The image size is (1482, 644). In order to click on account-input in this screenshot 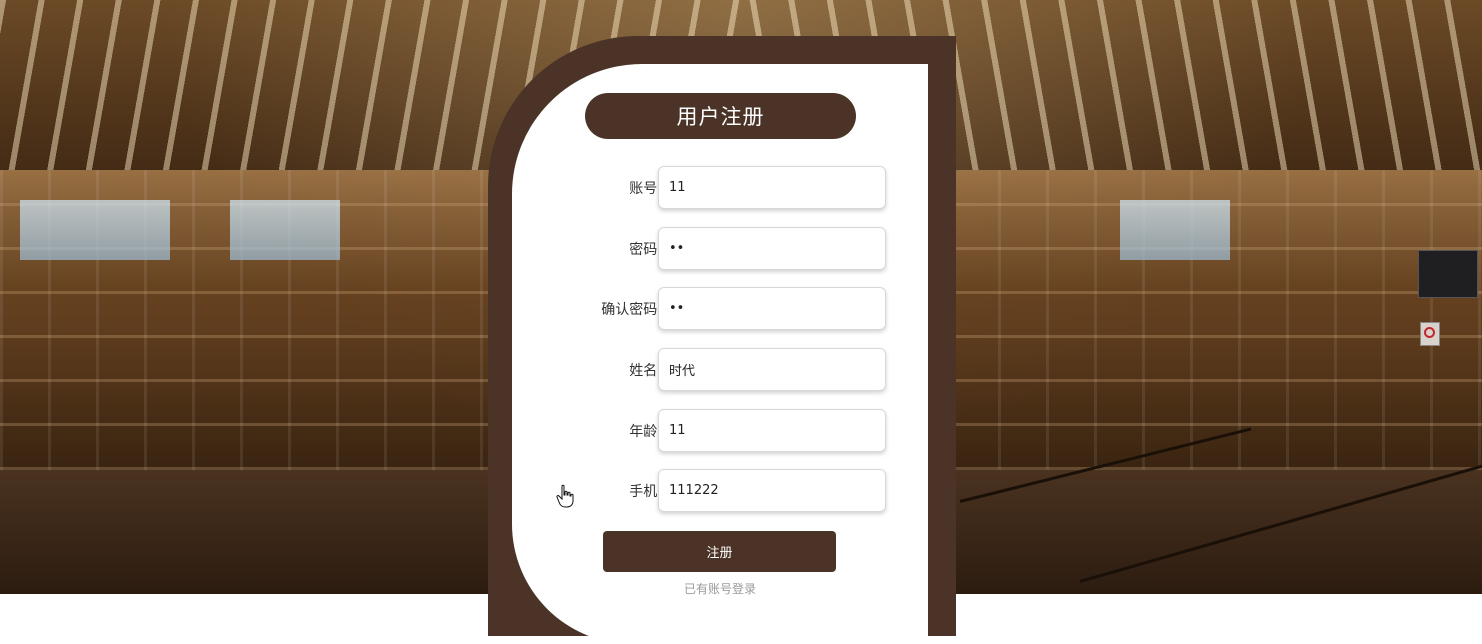, I will do `click(772, 187)`.